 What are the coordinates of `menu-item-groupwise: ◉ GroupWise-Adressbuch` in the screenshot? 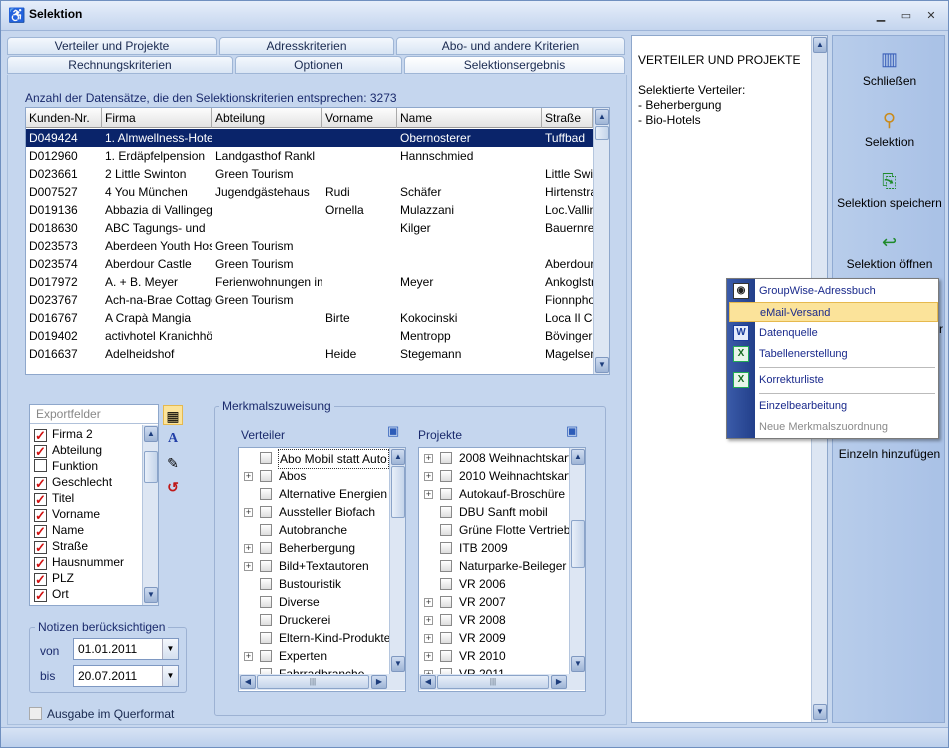 It's located at (833, 291).